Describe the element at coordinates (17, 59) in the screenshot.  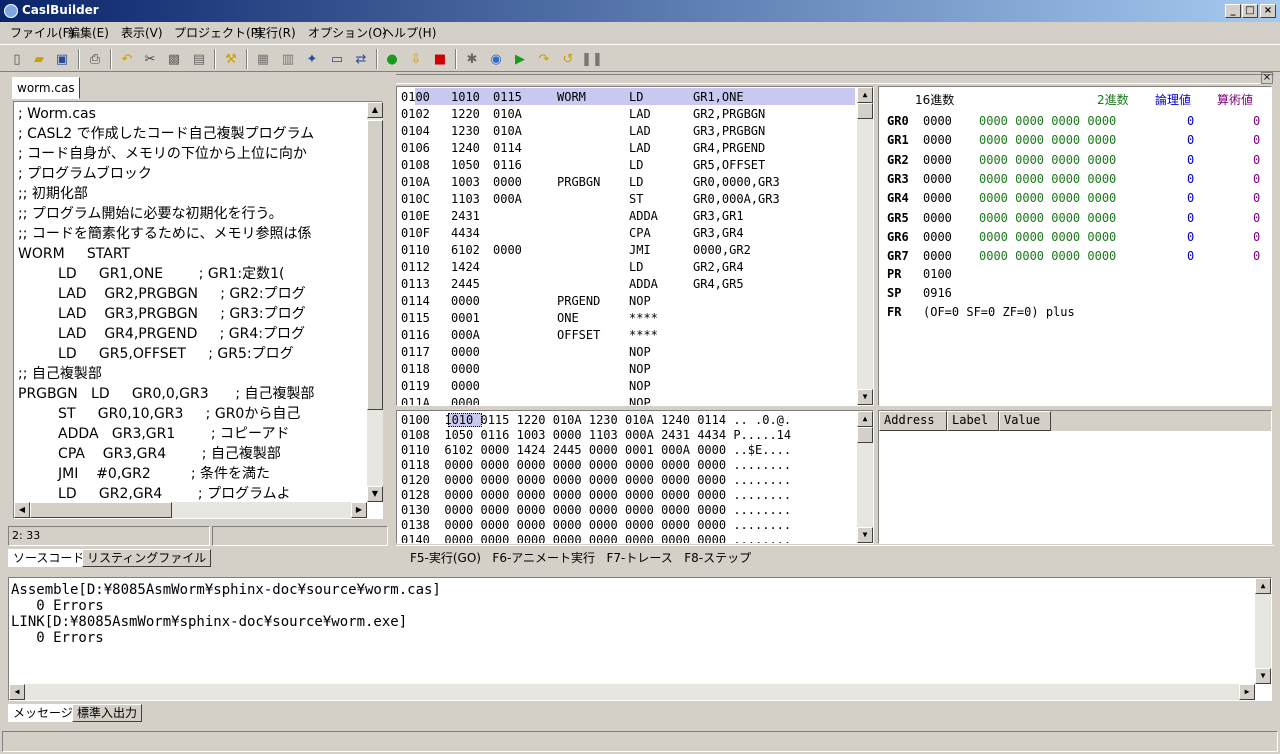
I see `new-file-icon: ▯` at that location.